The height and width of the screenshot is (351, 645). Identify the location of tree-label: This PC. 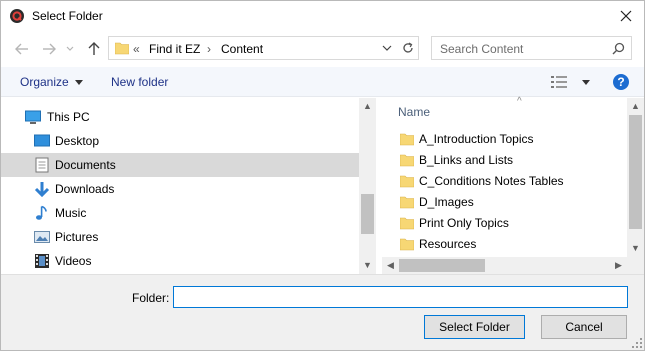
(68, 117).